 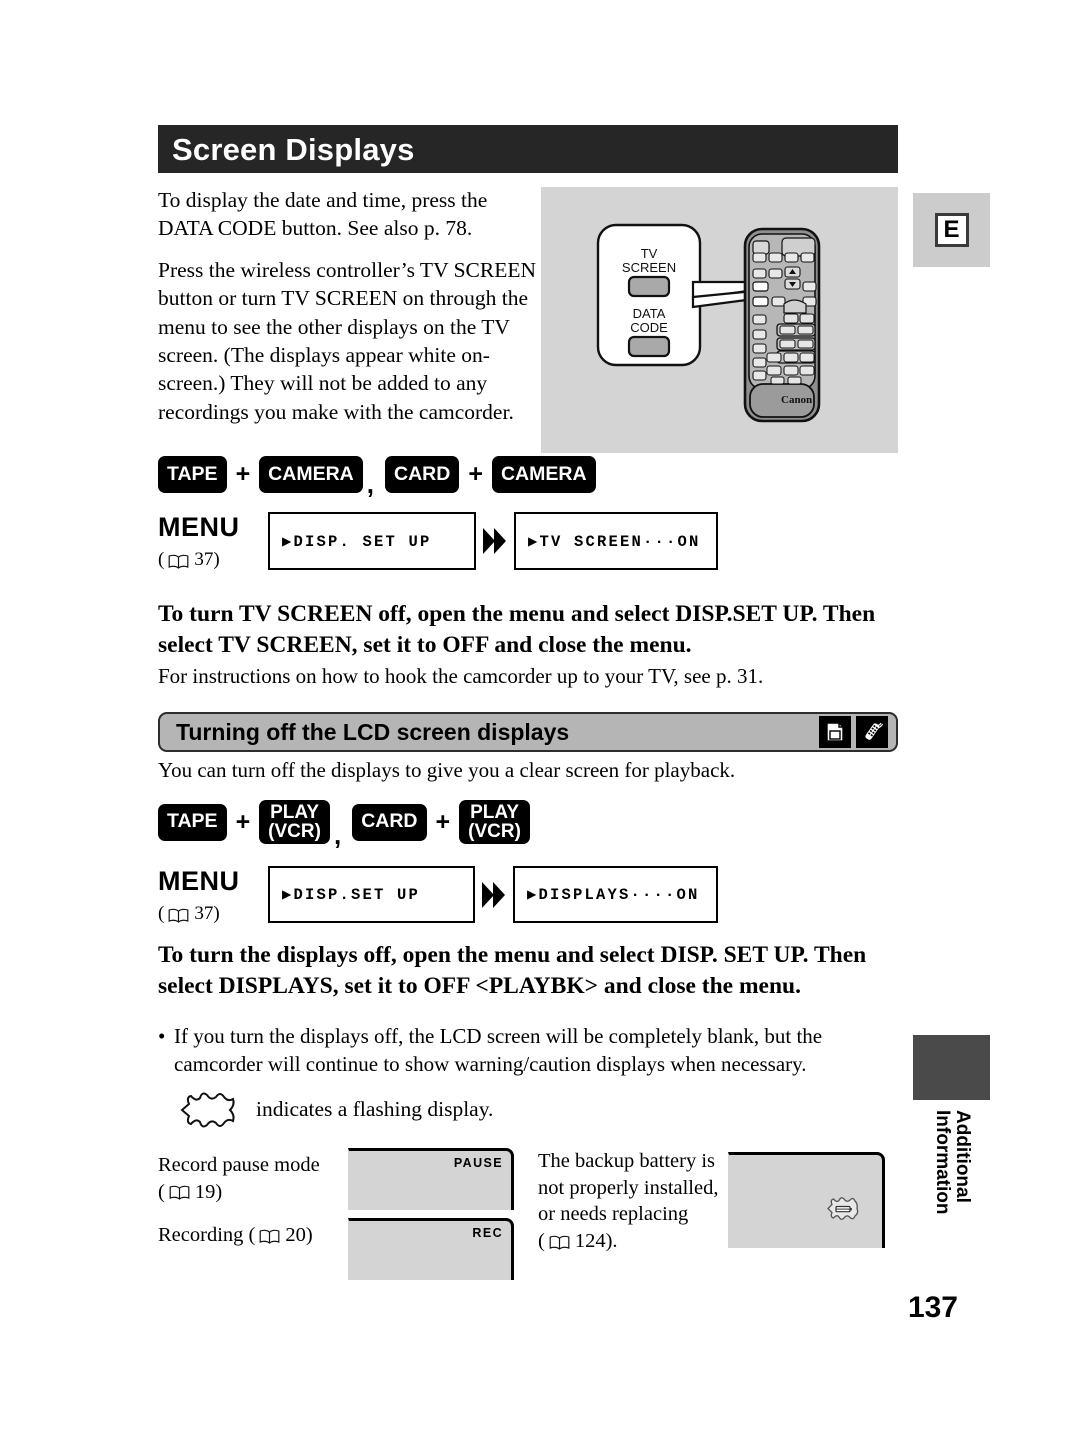 What do you see at coordinates (719, 320) in the screenshot?
I see `wireless-controller-illustration: TV SCREEN DATA CODE Canon` at bounding box center [719, 320].